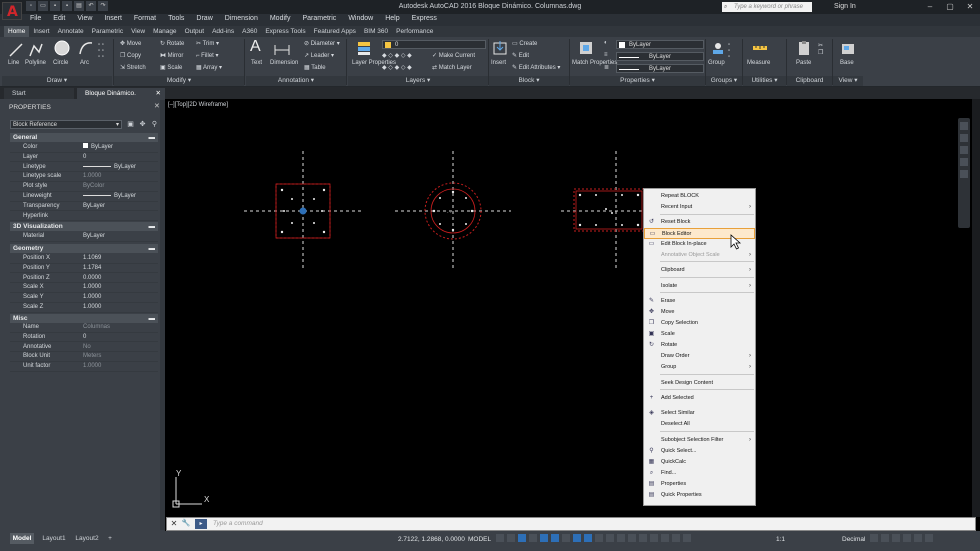 The image size is (980, 551). Describe the element at coordinates (186, 524) in the screenshot. I see `customize-wrench-icon: 🔧` at that location.